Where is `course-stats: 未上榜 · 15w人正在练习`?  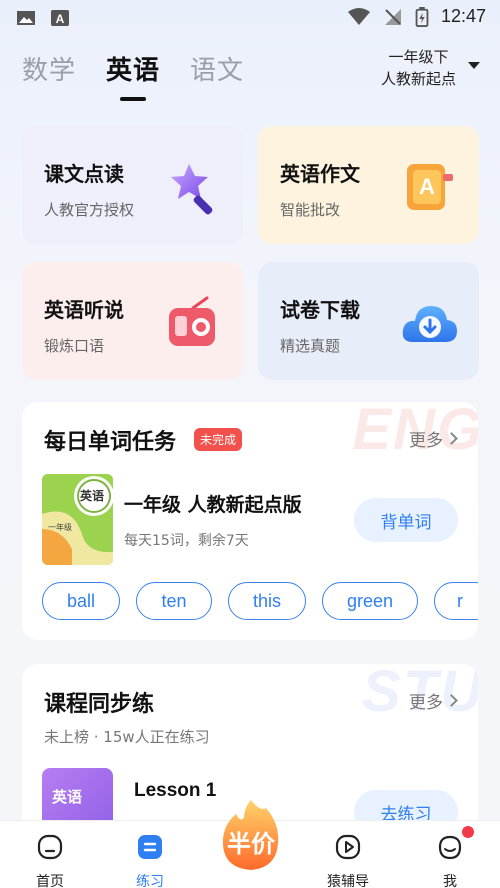 course-stats: 未上榜 · 15w人正在练习 is located at coordinates (127, 737).